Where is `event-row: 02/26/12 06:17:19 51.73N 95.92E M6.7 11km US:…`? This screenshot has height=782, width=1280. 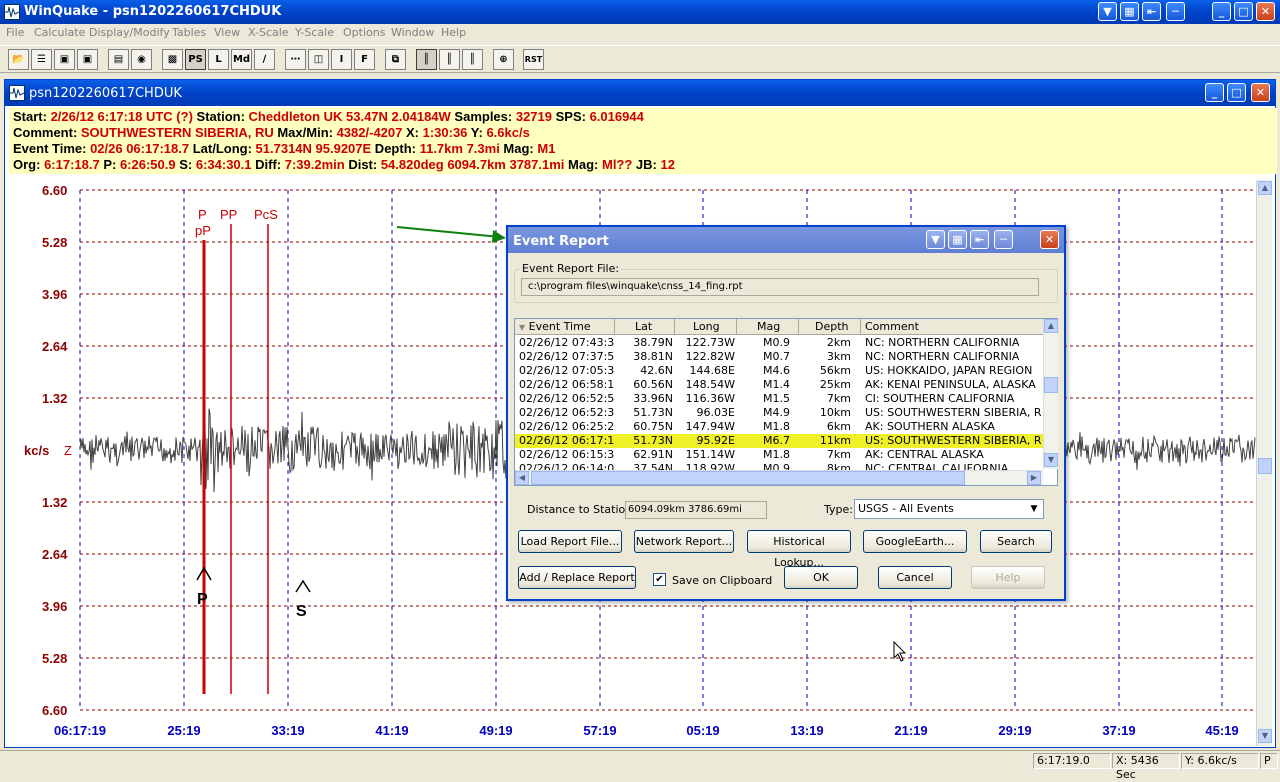
event-row: 02/26/12 06:17:19 51.73N 95.92E M6.7 11km US:… is located at coordinates (779, 441).